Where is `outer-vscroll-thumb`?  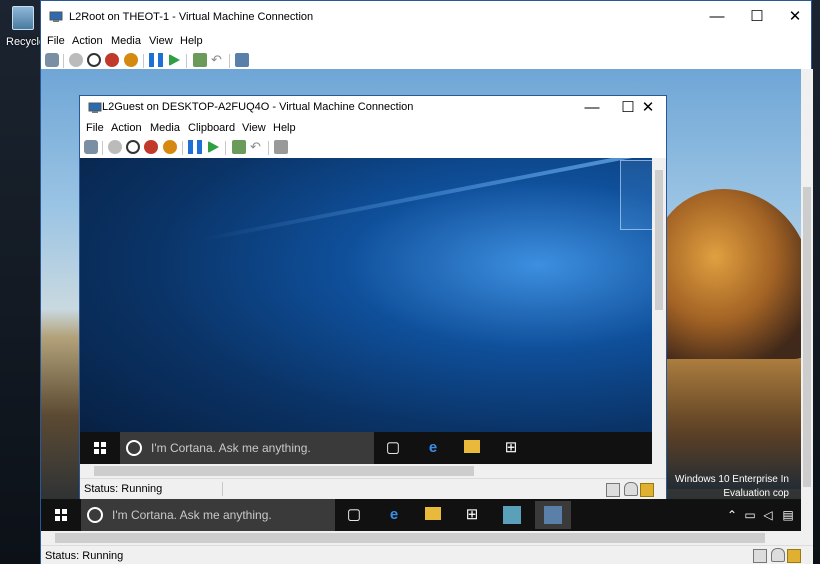
outer-vscroll-thumb is located at coordinates (807, 337).